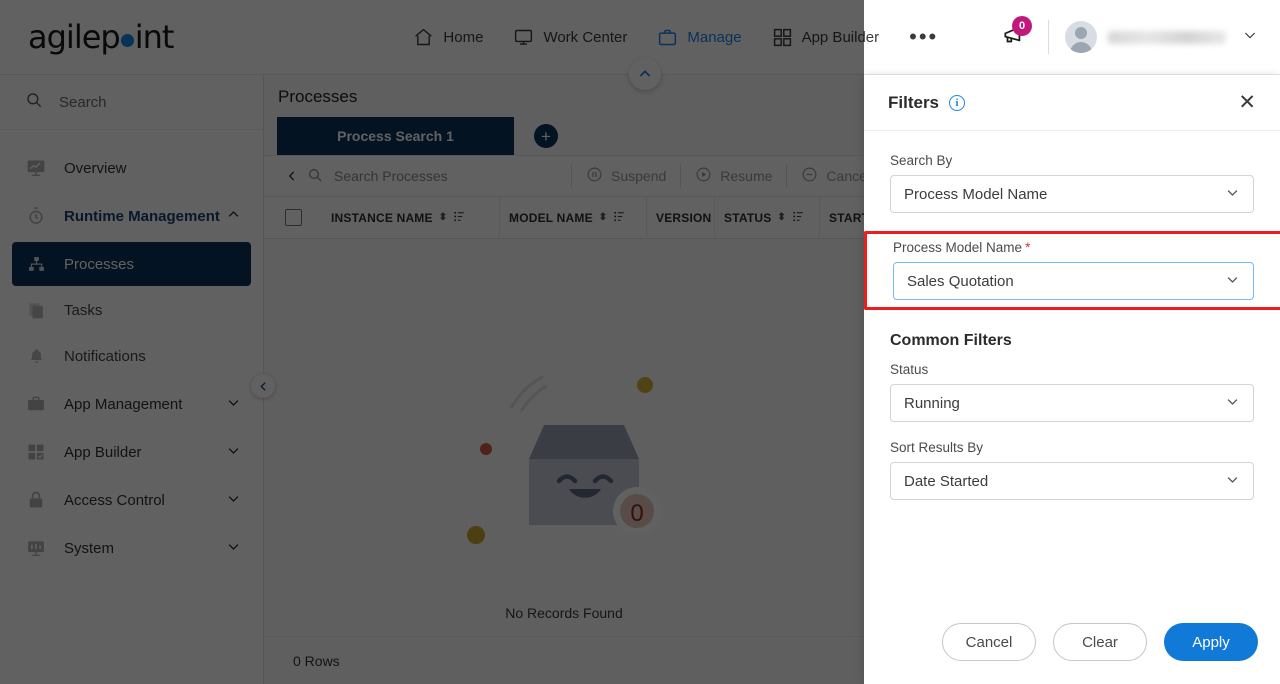 Image resolution: width=1280 pixels, height=684 pixels. What do you see at coordinates (1167, 37) in the screenshot?
I see `user-name-label` at bounding box center [1167, 37].